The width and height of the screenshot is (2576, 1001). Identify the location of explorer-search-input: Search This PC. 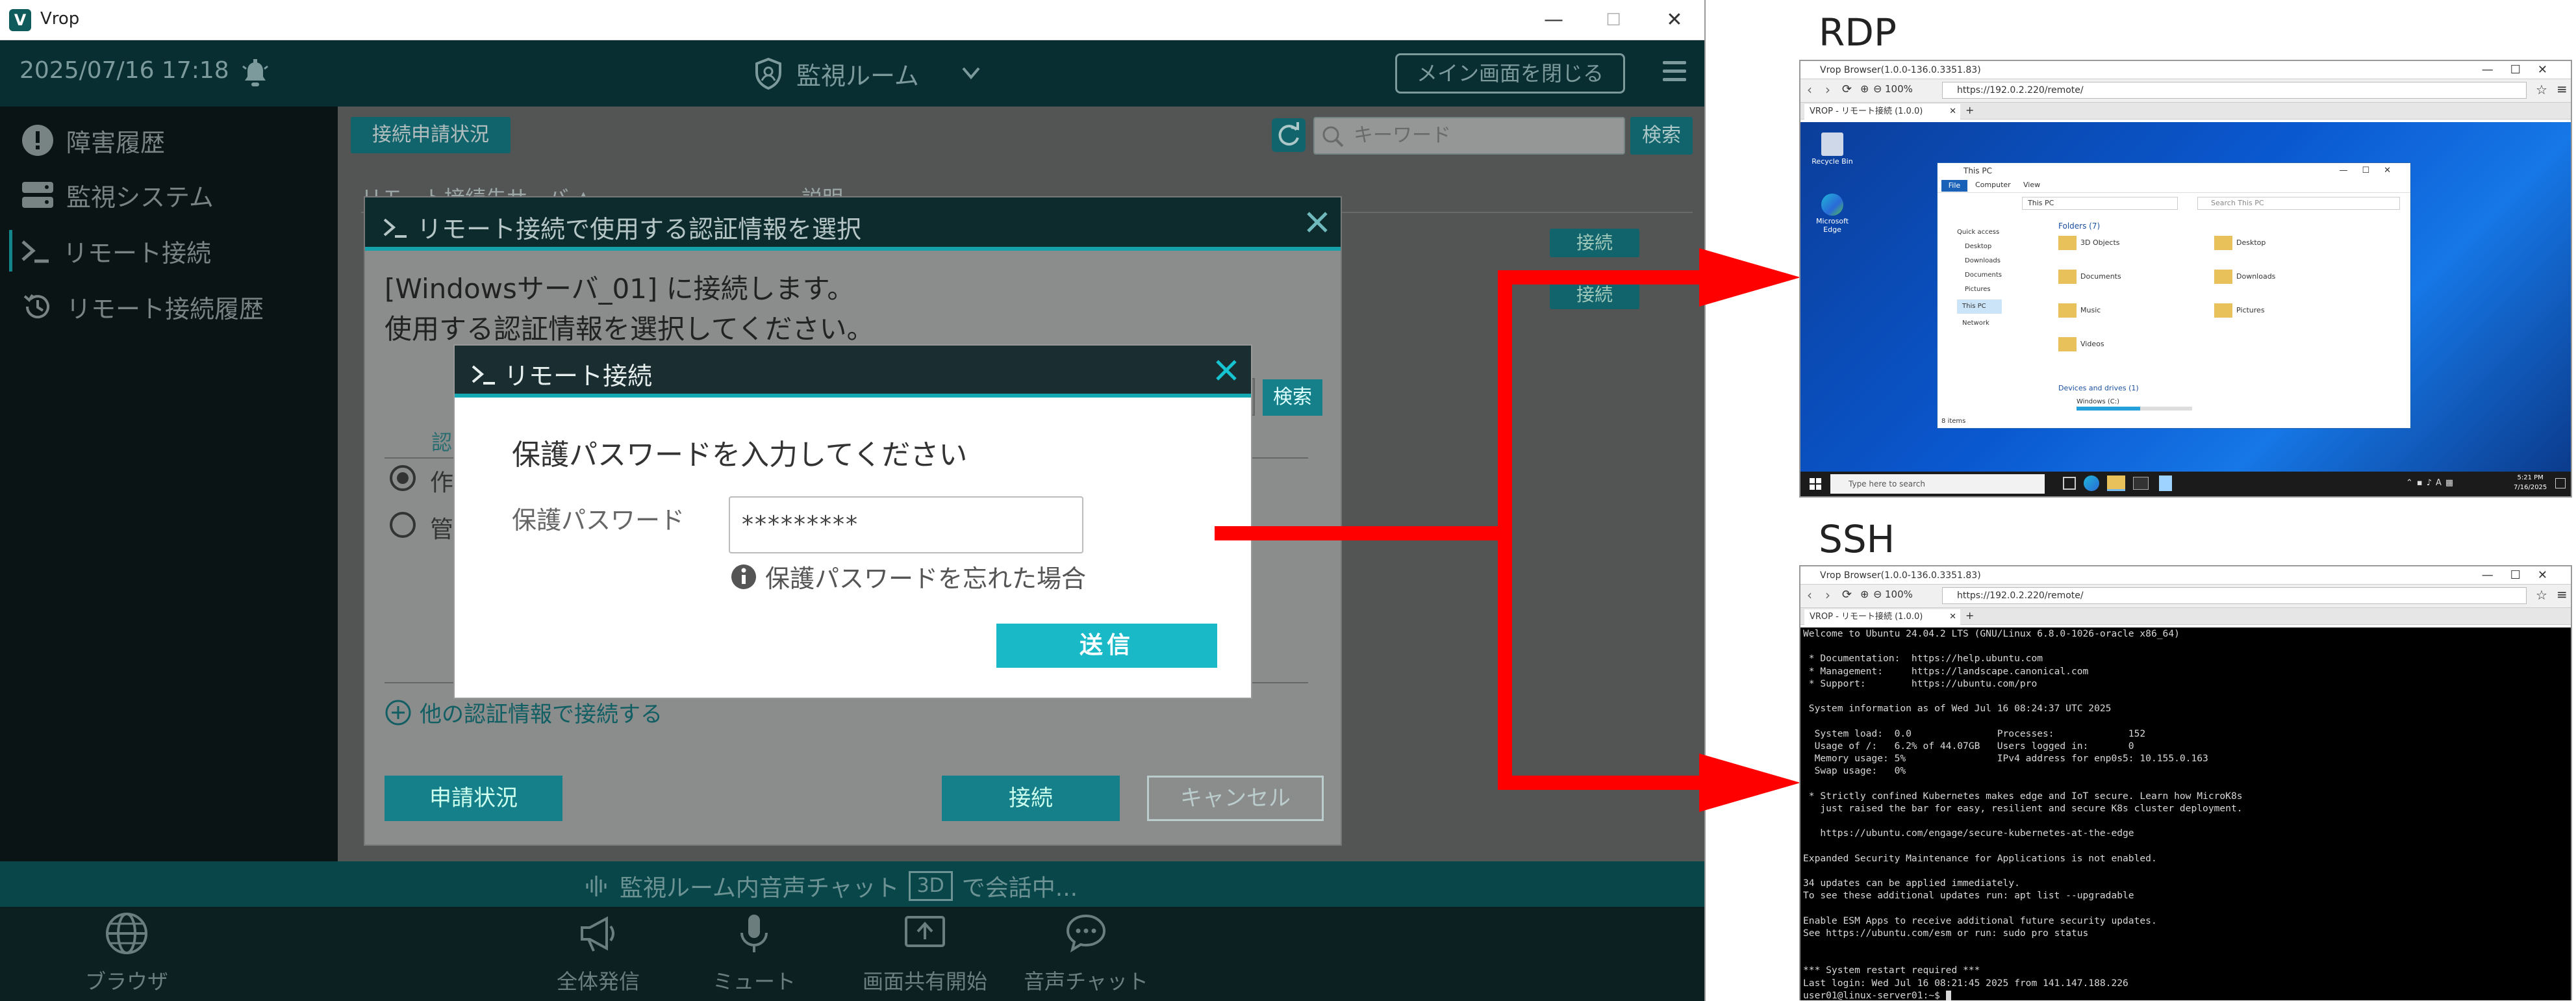
(2298, 204).